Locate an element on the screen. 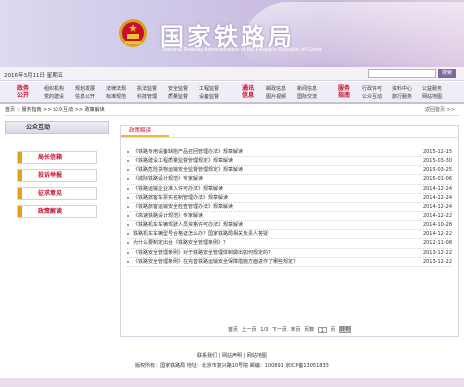 The height and width of the screenshot is (387, 464). list-item: 《铁路安全管理条例》对于铁路安全管理体制做出如何规定的？ 2013-12-22 is located at coordinates (289, 253).